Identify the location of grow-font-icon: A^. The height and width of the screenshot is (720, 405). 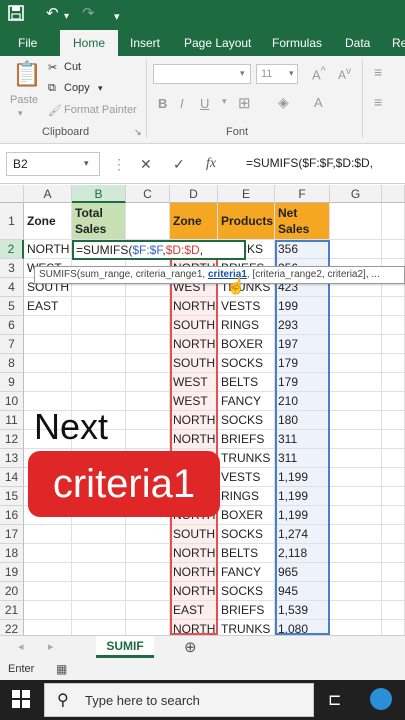
(319, 73).